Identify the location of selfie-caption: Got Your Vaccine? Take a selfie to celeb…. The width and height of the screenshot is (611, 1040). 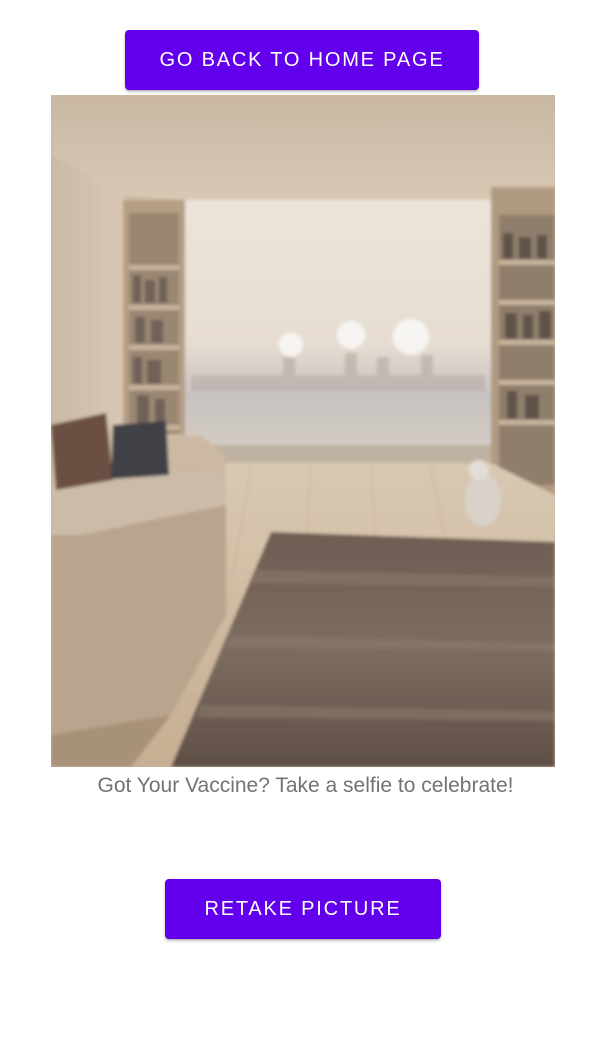
(305, 785).